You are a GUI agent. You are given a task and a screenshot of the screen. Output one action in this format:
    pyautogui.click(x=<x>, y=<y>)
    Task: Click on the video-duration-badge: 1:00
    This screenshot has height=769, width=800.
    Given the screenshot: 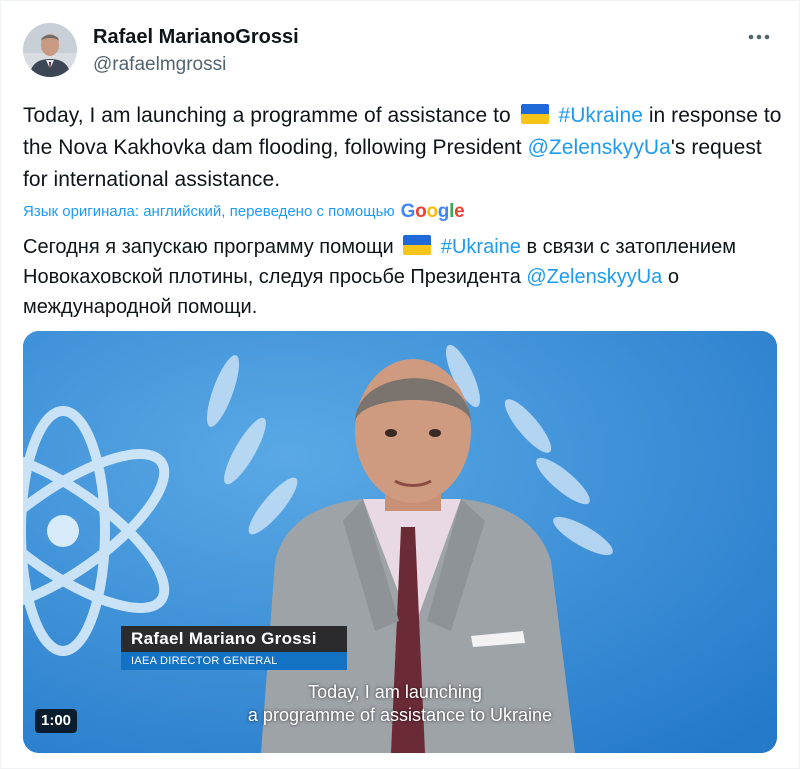 What is the action you would take?
    pyautogui.click(x=56, y=721)
    